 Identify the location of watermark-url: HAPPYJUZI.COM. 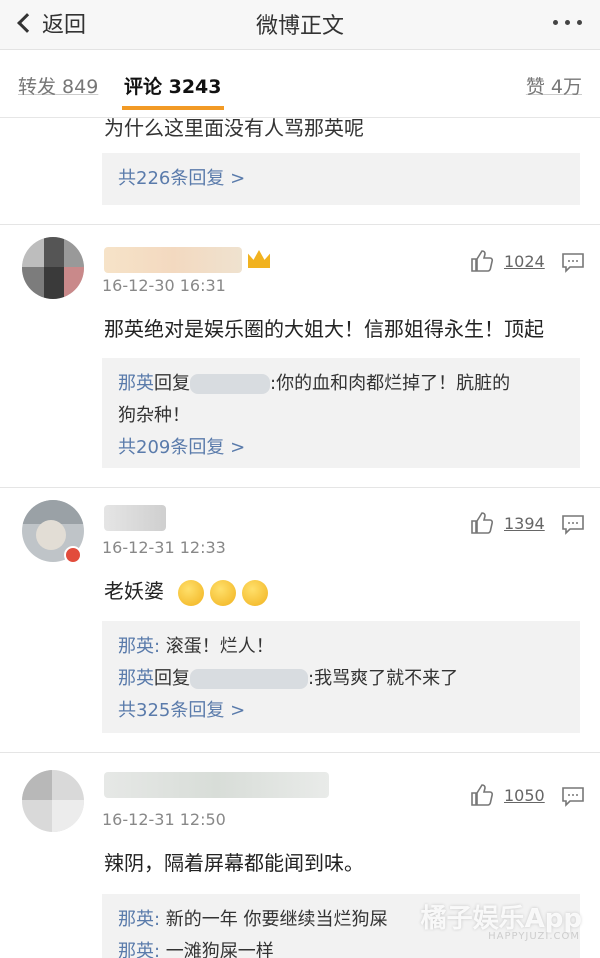
(534, 936).